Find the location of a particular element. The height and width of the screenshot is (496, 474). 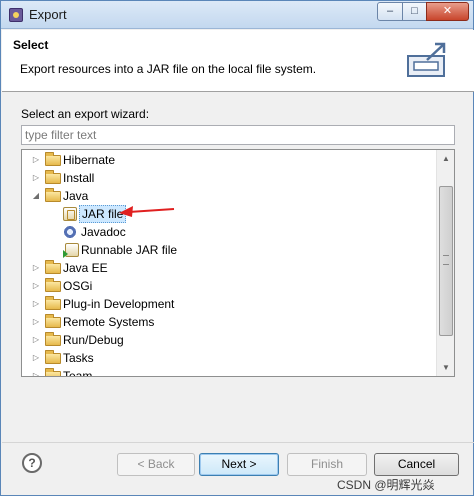

tree-item-label: Run/Debug is located at coordinates (93, 340).